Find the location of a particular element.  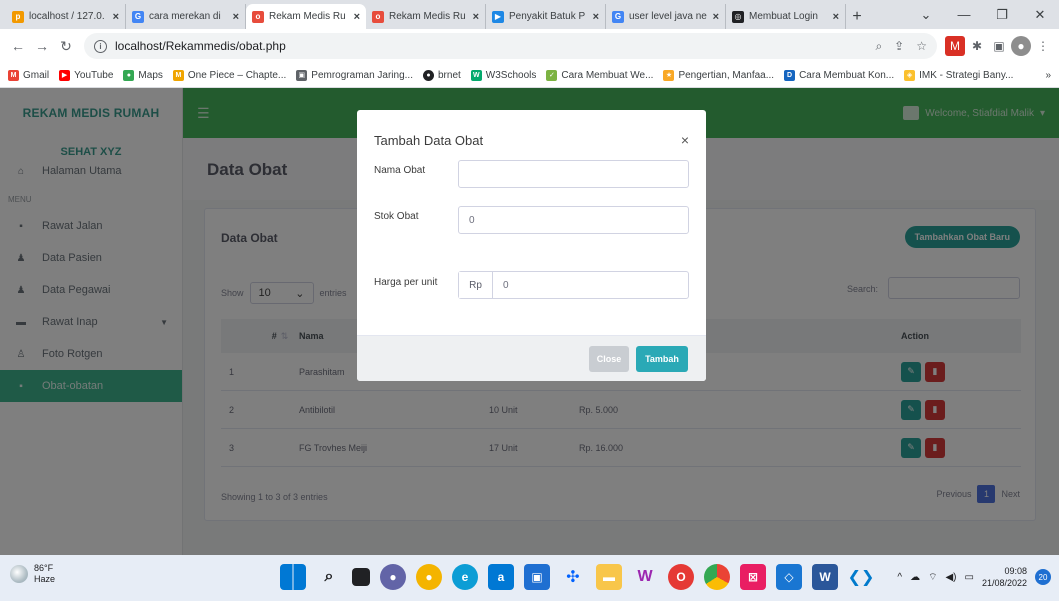

url-input: i localhost/Rekammedis/obat.php ⌕ ⇪ ☆ is located at coordinates (510, 46).